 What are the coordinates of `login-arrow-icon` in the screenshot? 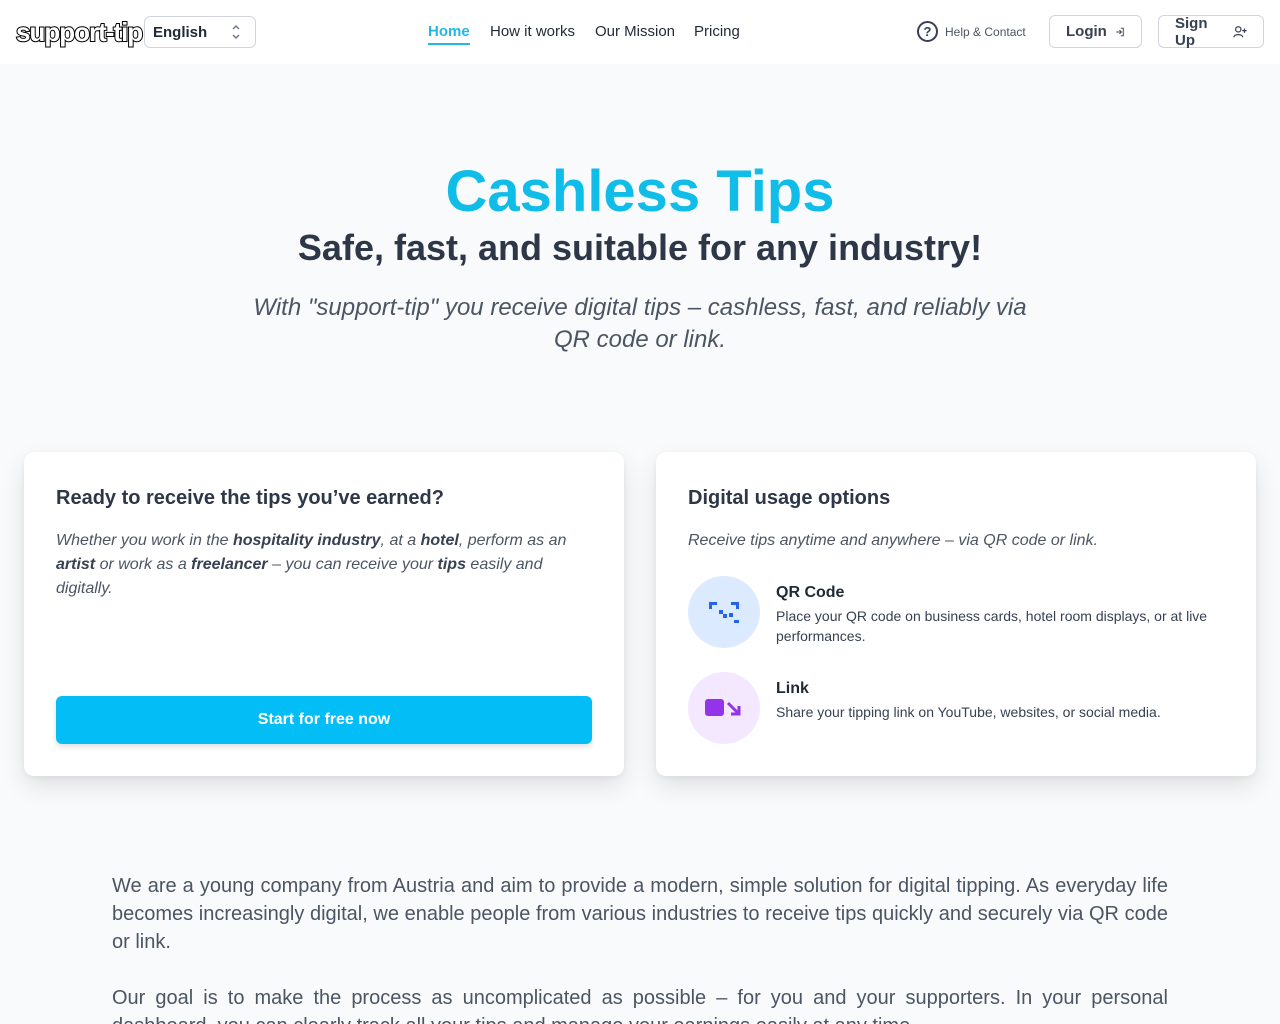 It's located at (1120, 31).